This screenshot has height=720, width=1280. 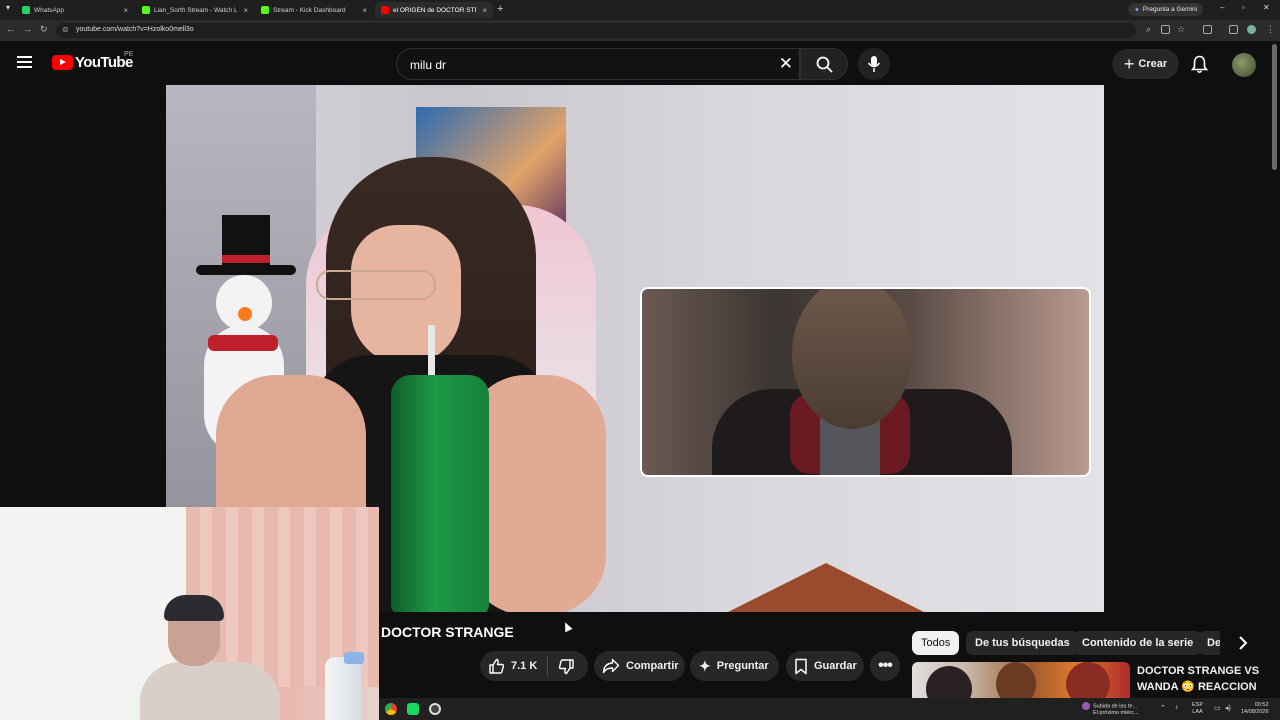 What do you see at coordinates (652, 666) in the screenshot?
I see `share-label: Compartir` at bounding box center [652, 666].